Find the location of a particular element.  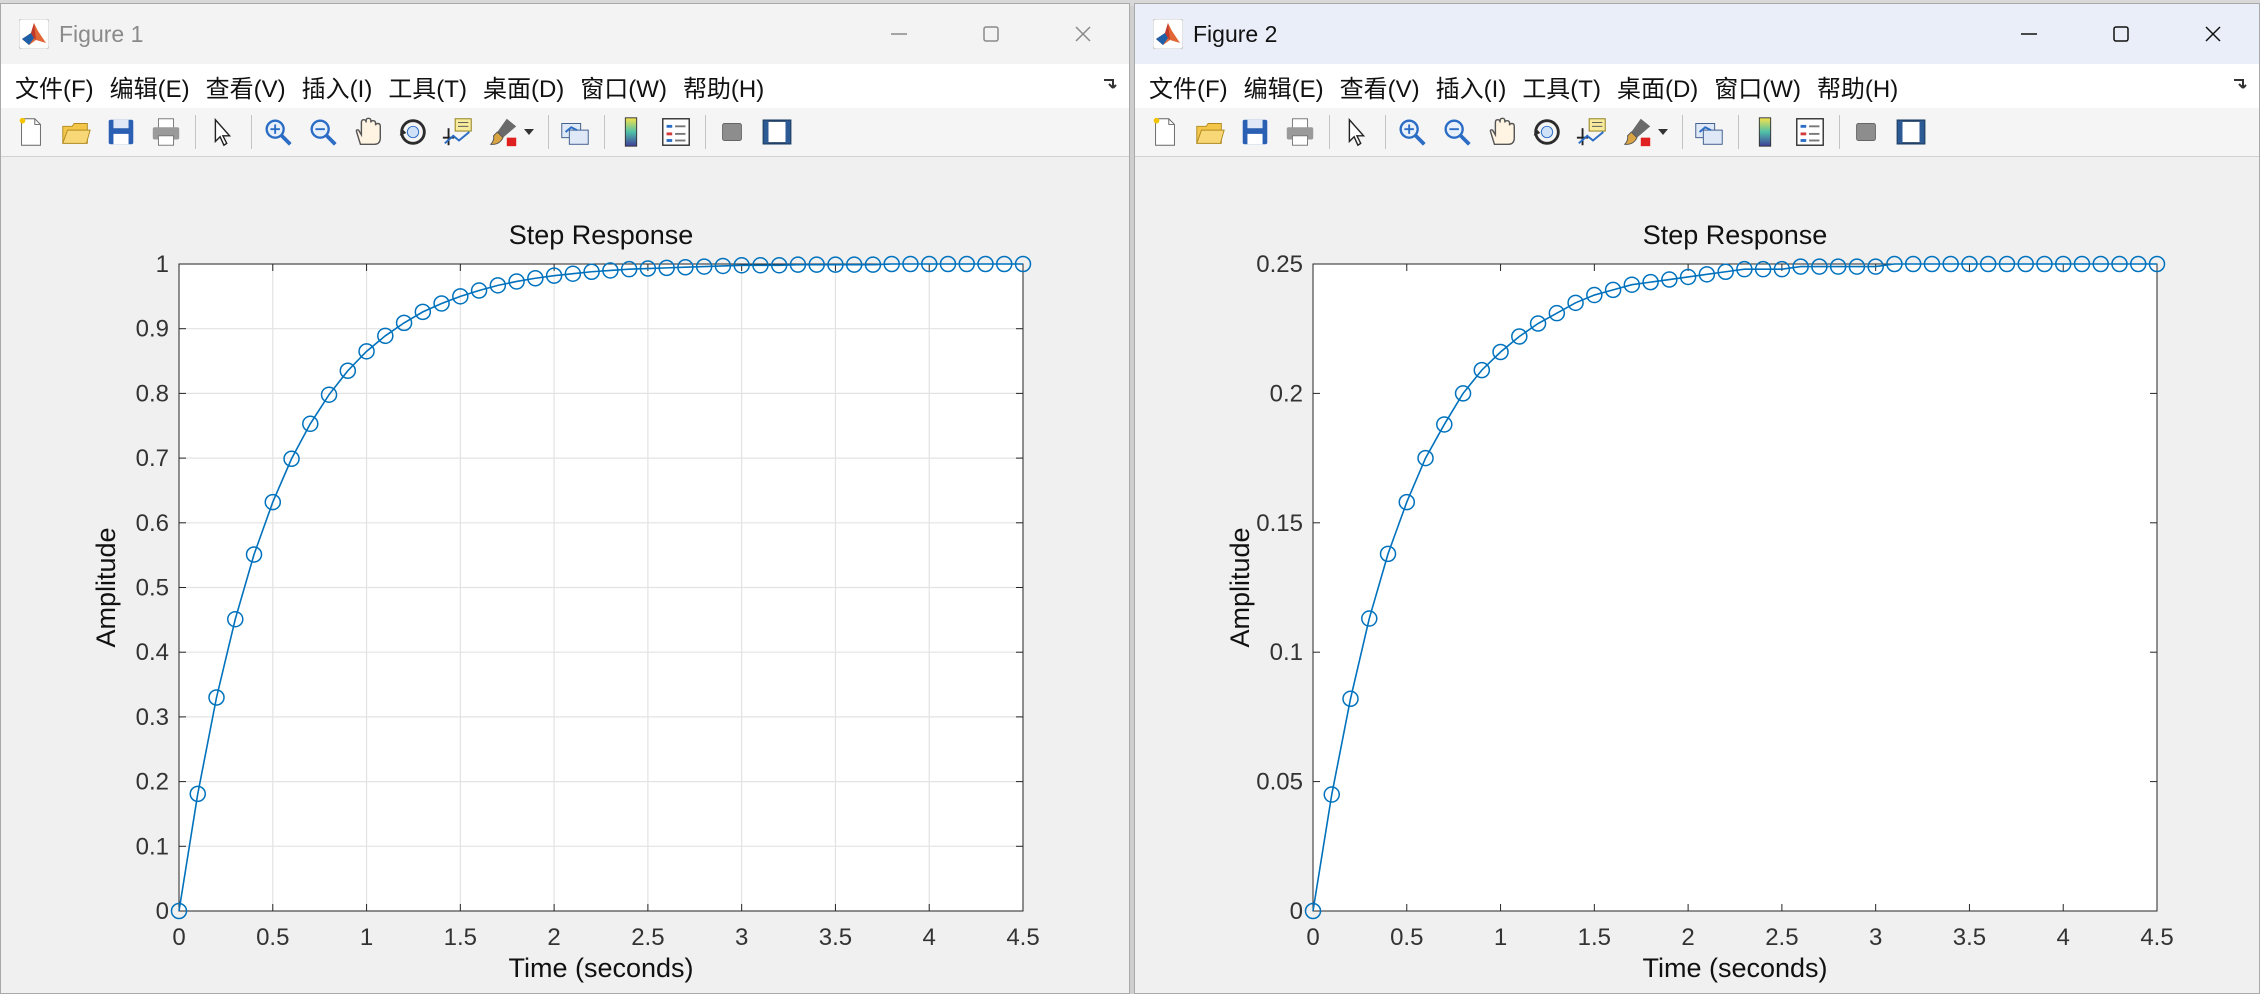

legend-icon is located at coordinates (1810, 132).